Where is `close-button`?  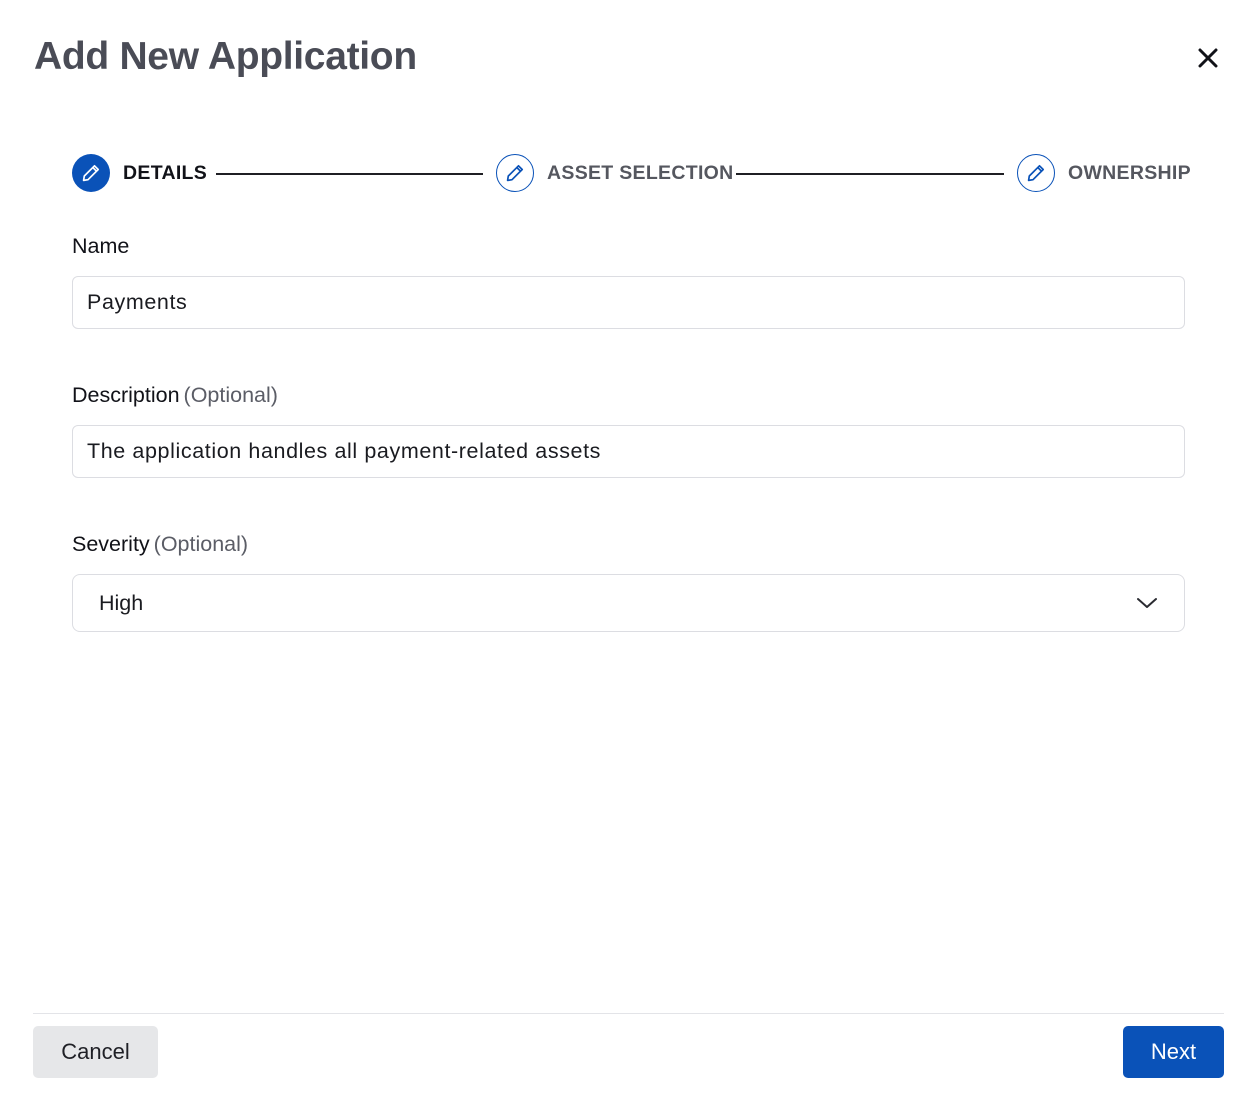 close-button is located at coordinates (1208, 58).